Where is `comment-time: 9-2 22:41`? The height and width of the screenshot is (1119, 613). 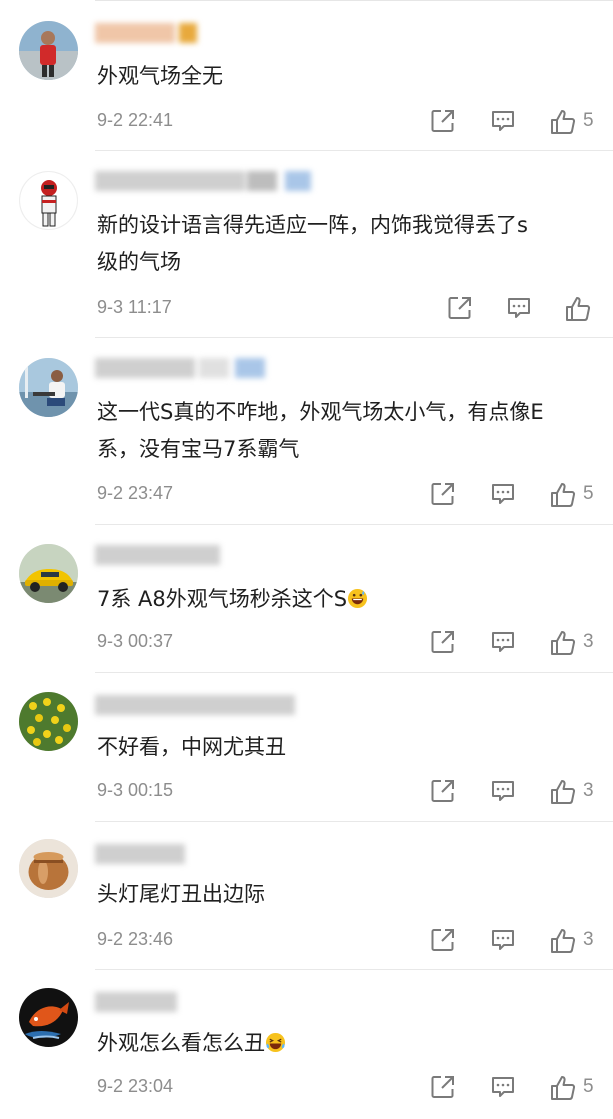 comment-time: 9-2 22:41 is located at coordinates (135, 120).